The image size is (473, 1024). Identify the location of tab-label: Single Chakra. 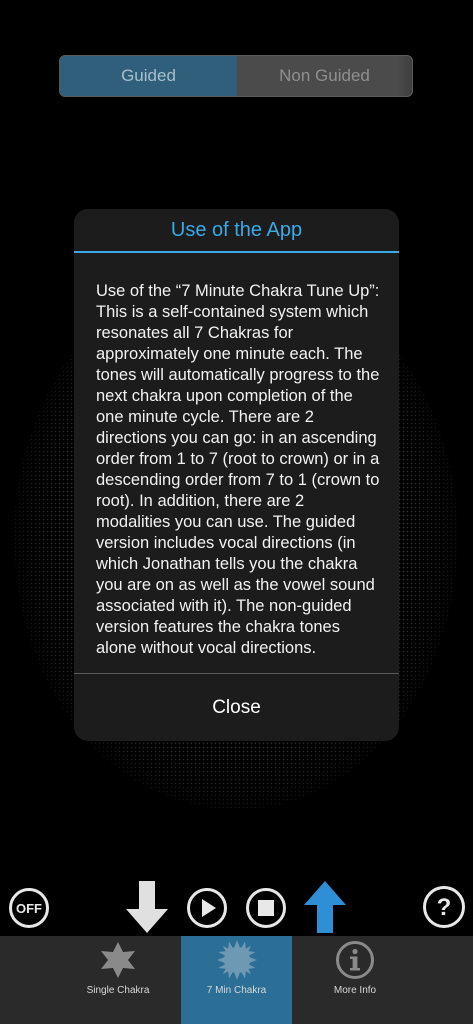
(118, 990).